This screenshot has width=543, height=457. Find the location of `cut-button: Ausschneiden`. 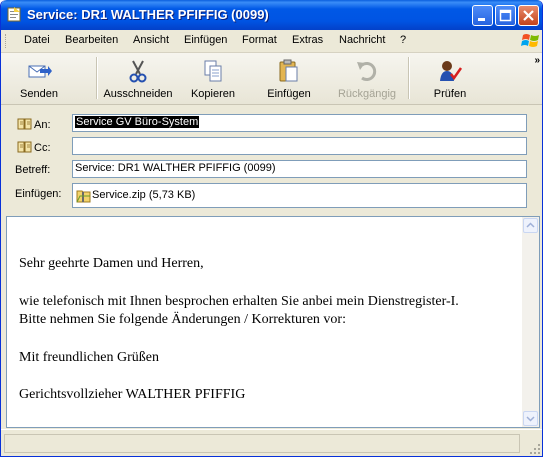

cut-button: Ausschneiden is located at coordinates (138, 78).